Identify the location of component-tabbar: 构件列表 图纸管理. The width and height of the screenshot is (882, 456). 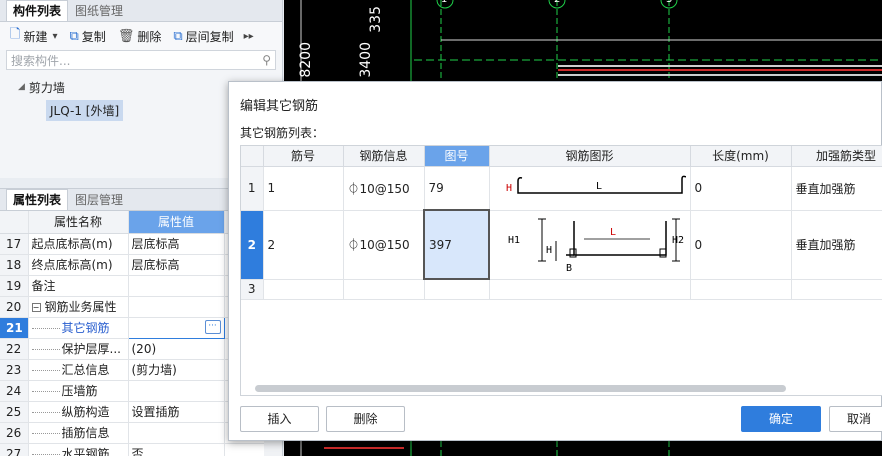
(141, 11).